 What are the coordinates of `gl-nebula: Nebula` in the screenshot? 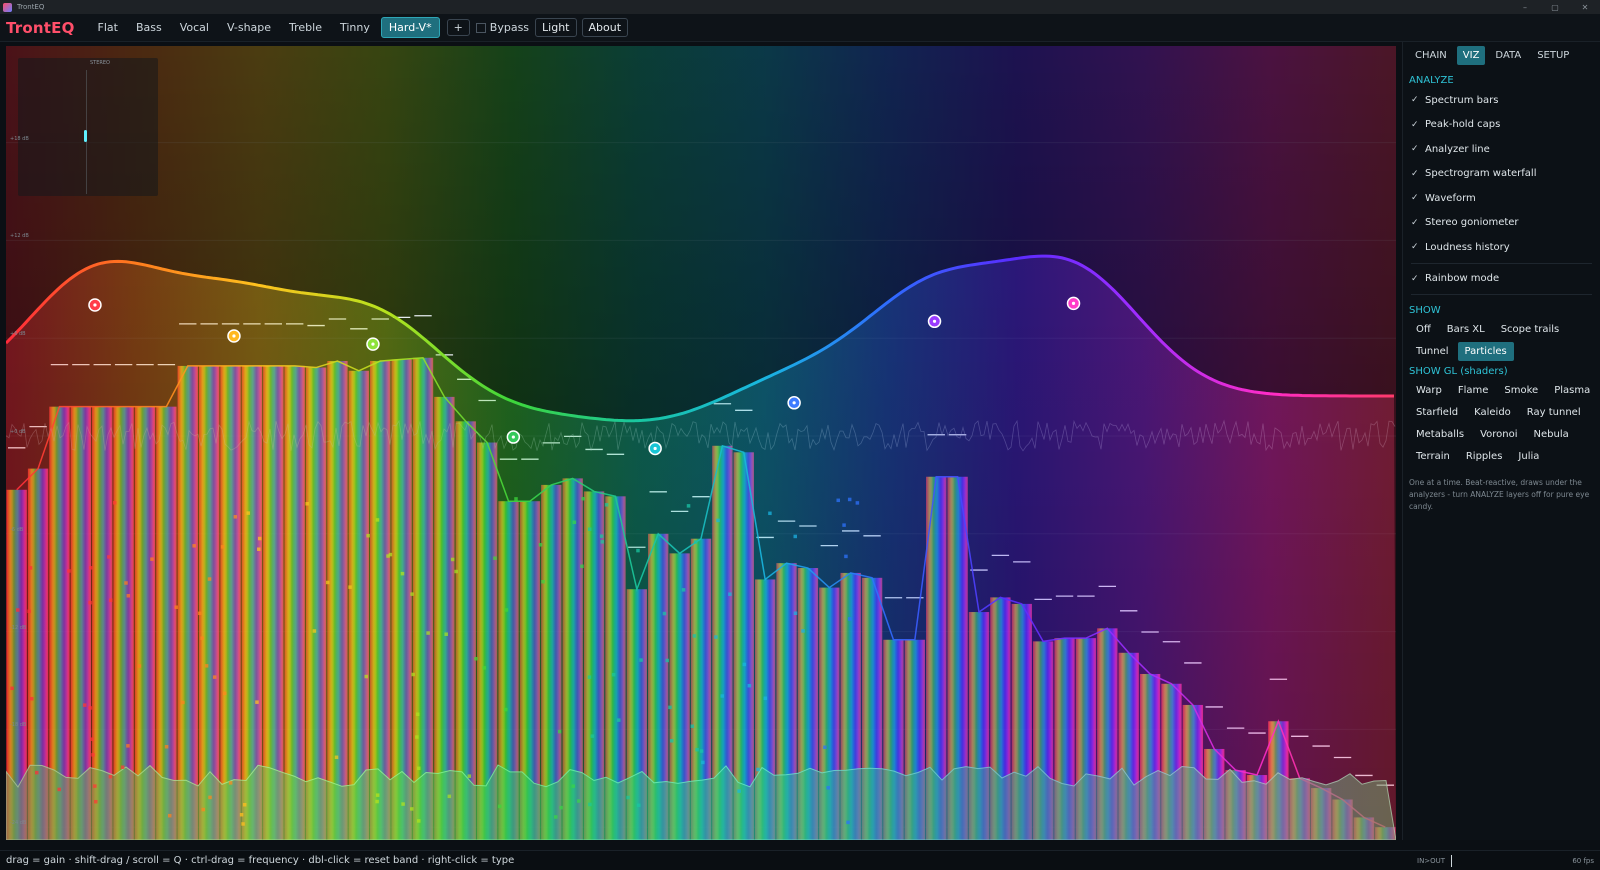 It's located at (1551, 434).